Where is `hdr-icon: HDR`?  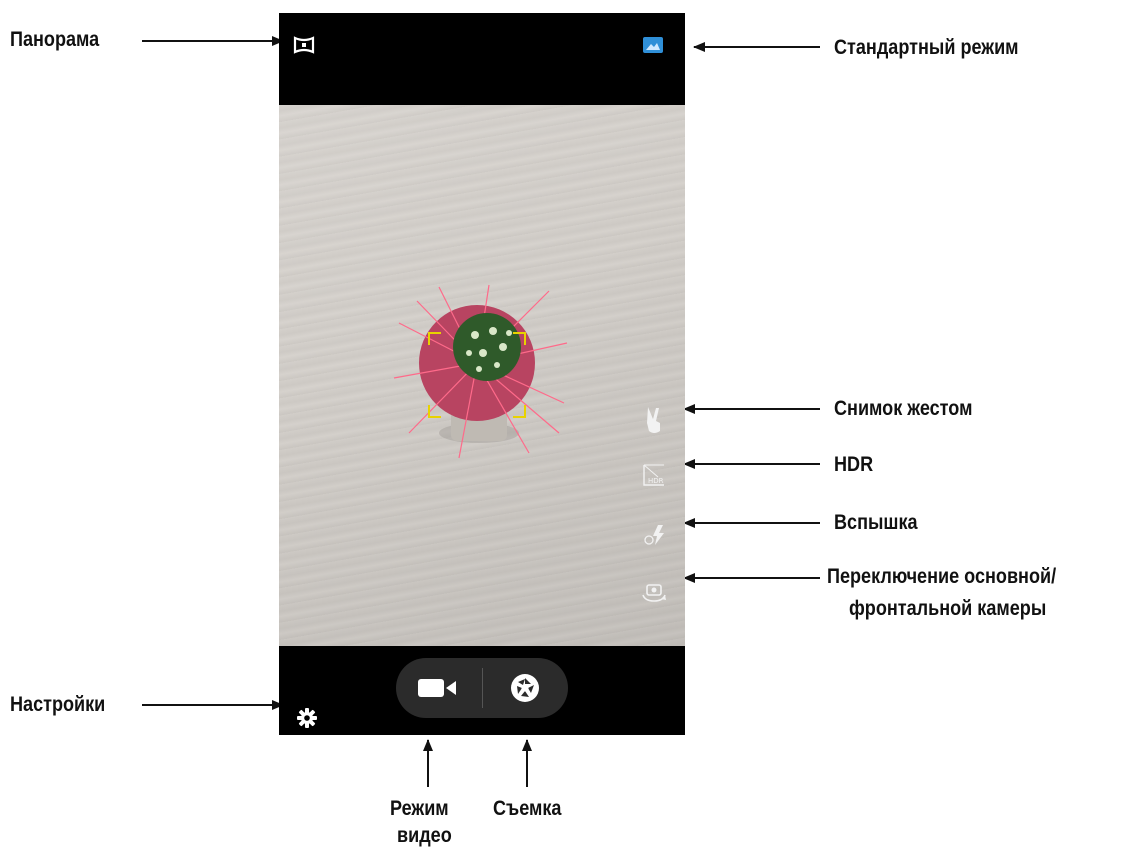 hdr-icon: HDR is located at coordinates (654, 475).